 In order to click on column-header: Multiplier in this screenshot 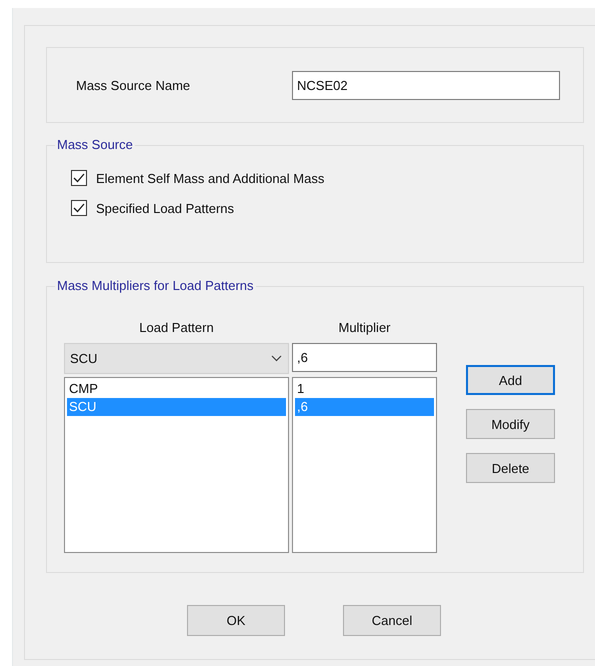, I will do `click(364, 327)`.